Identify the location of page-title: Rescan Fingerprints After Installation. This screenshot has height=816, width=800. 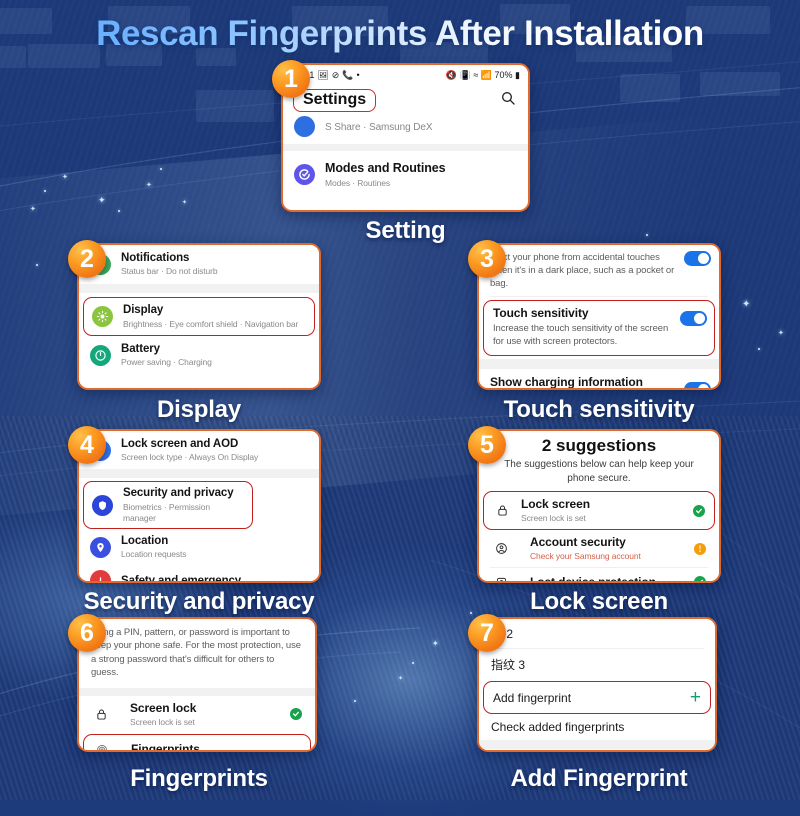
(400, 34).